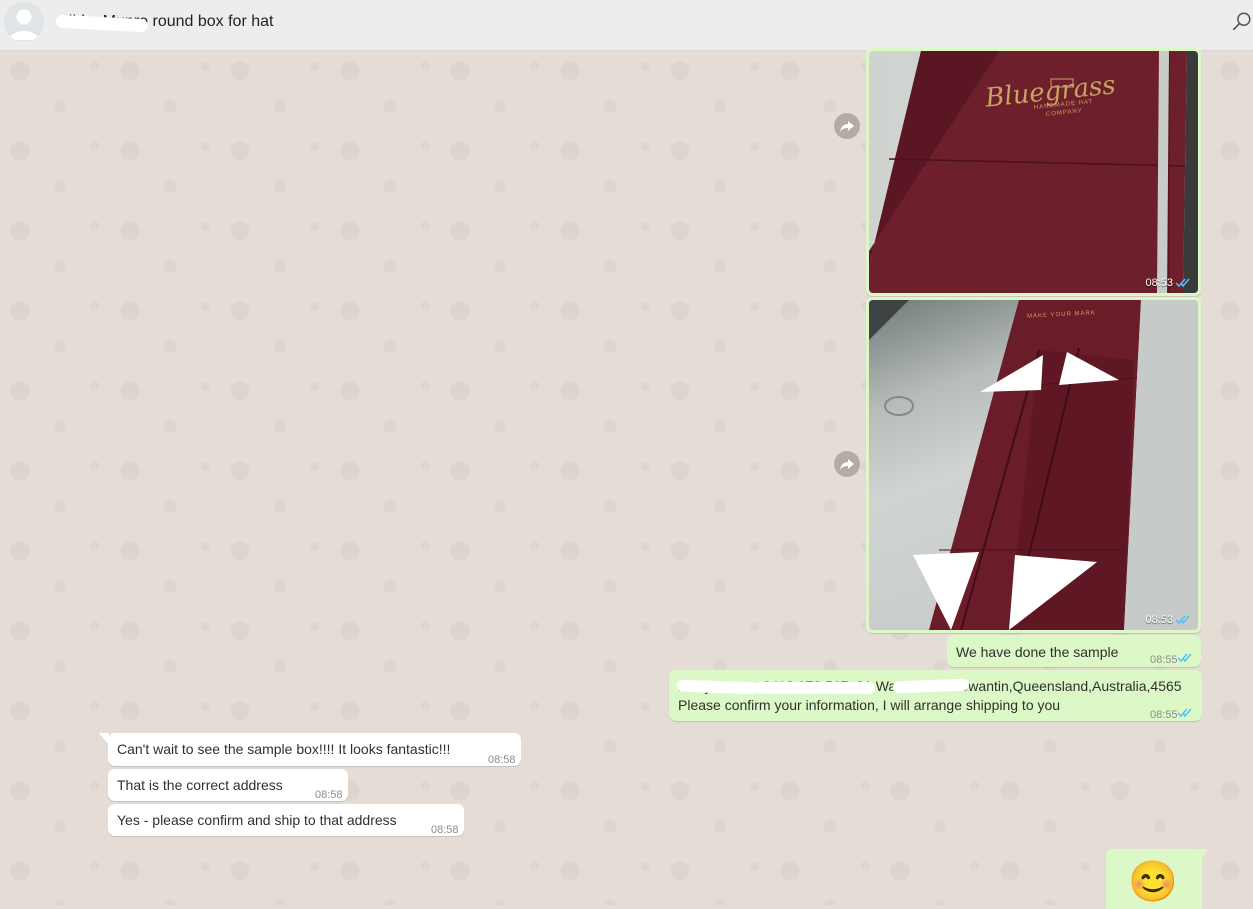  I want to click on image-message: Bluegrass HANDMADE HAT COMPANY 08:53, so click(1033, 172).